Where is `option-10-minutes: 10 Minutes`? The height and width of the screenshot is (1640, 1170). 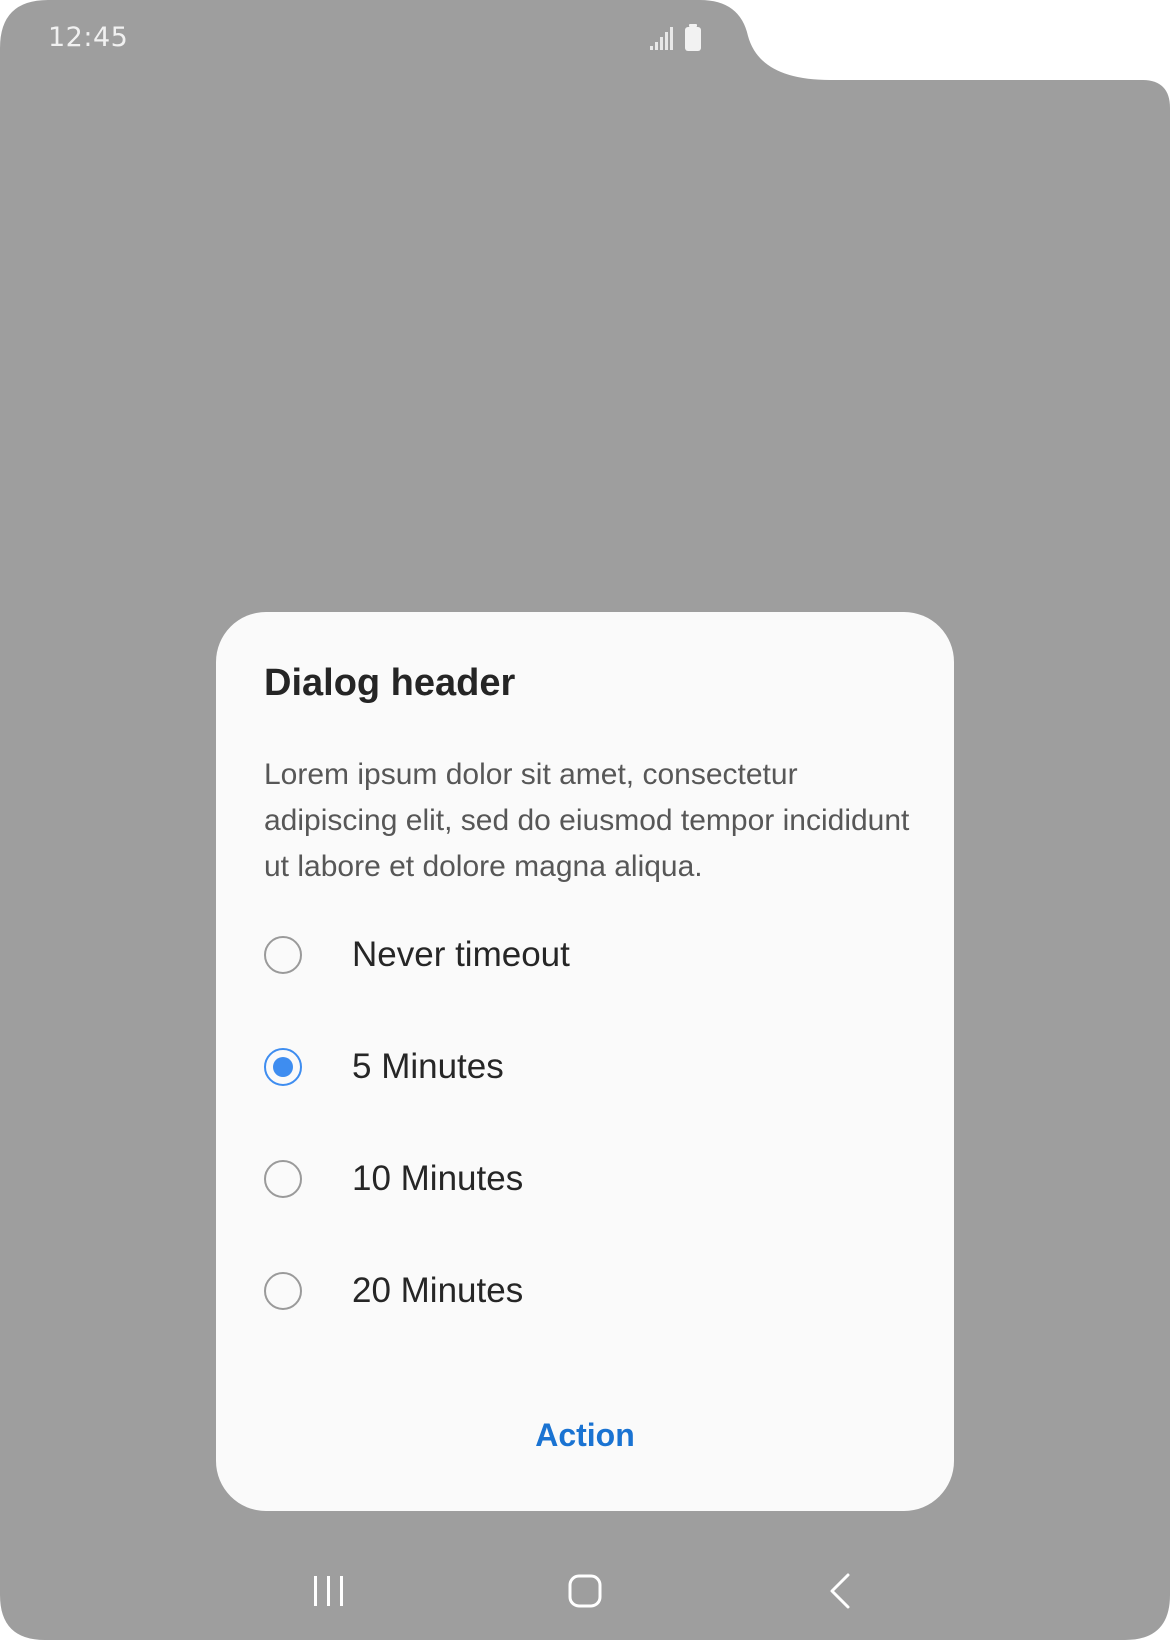 option-10-minutes: 10 Minutes is located at coordinates (589, 1181).